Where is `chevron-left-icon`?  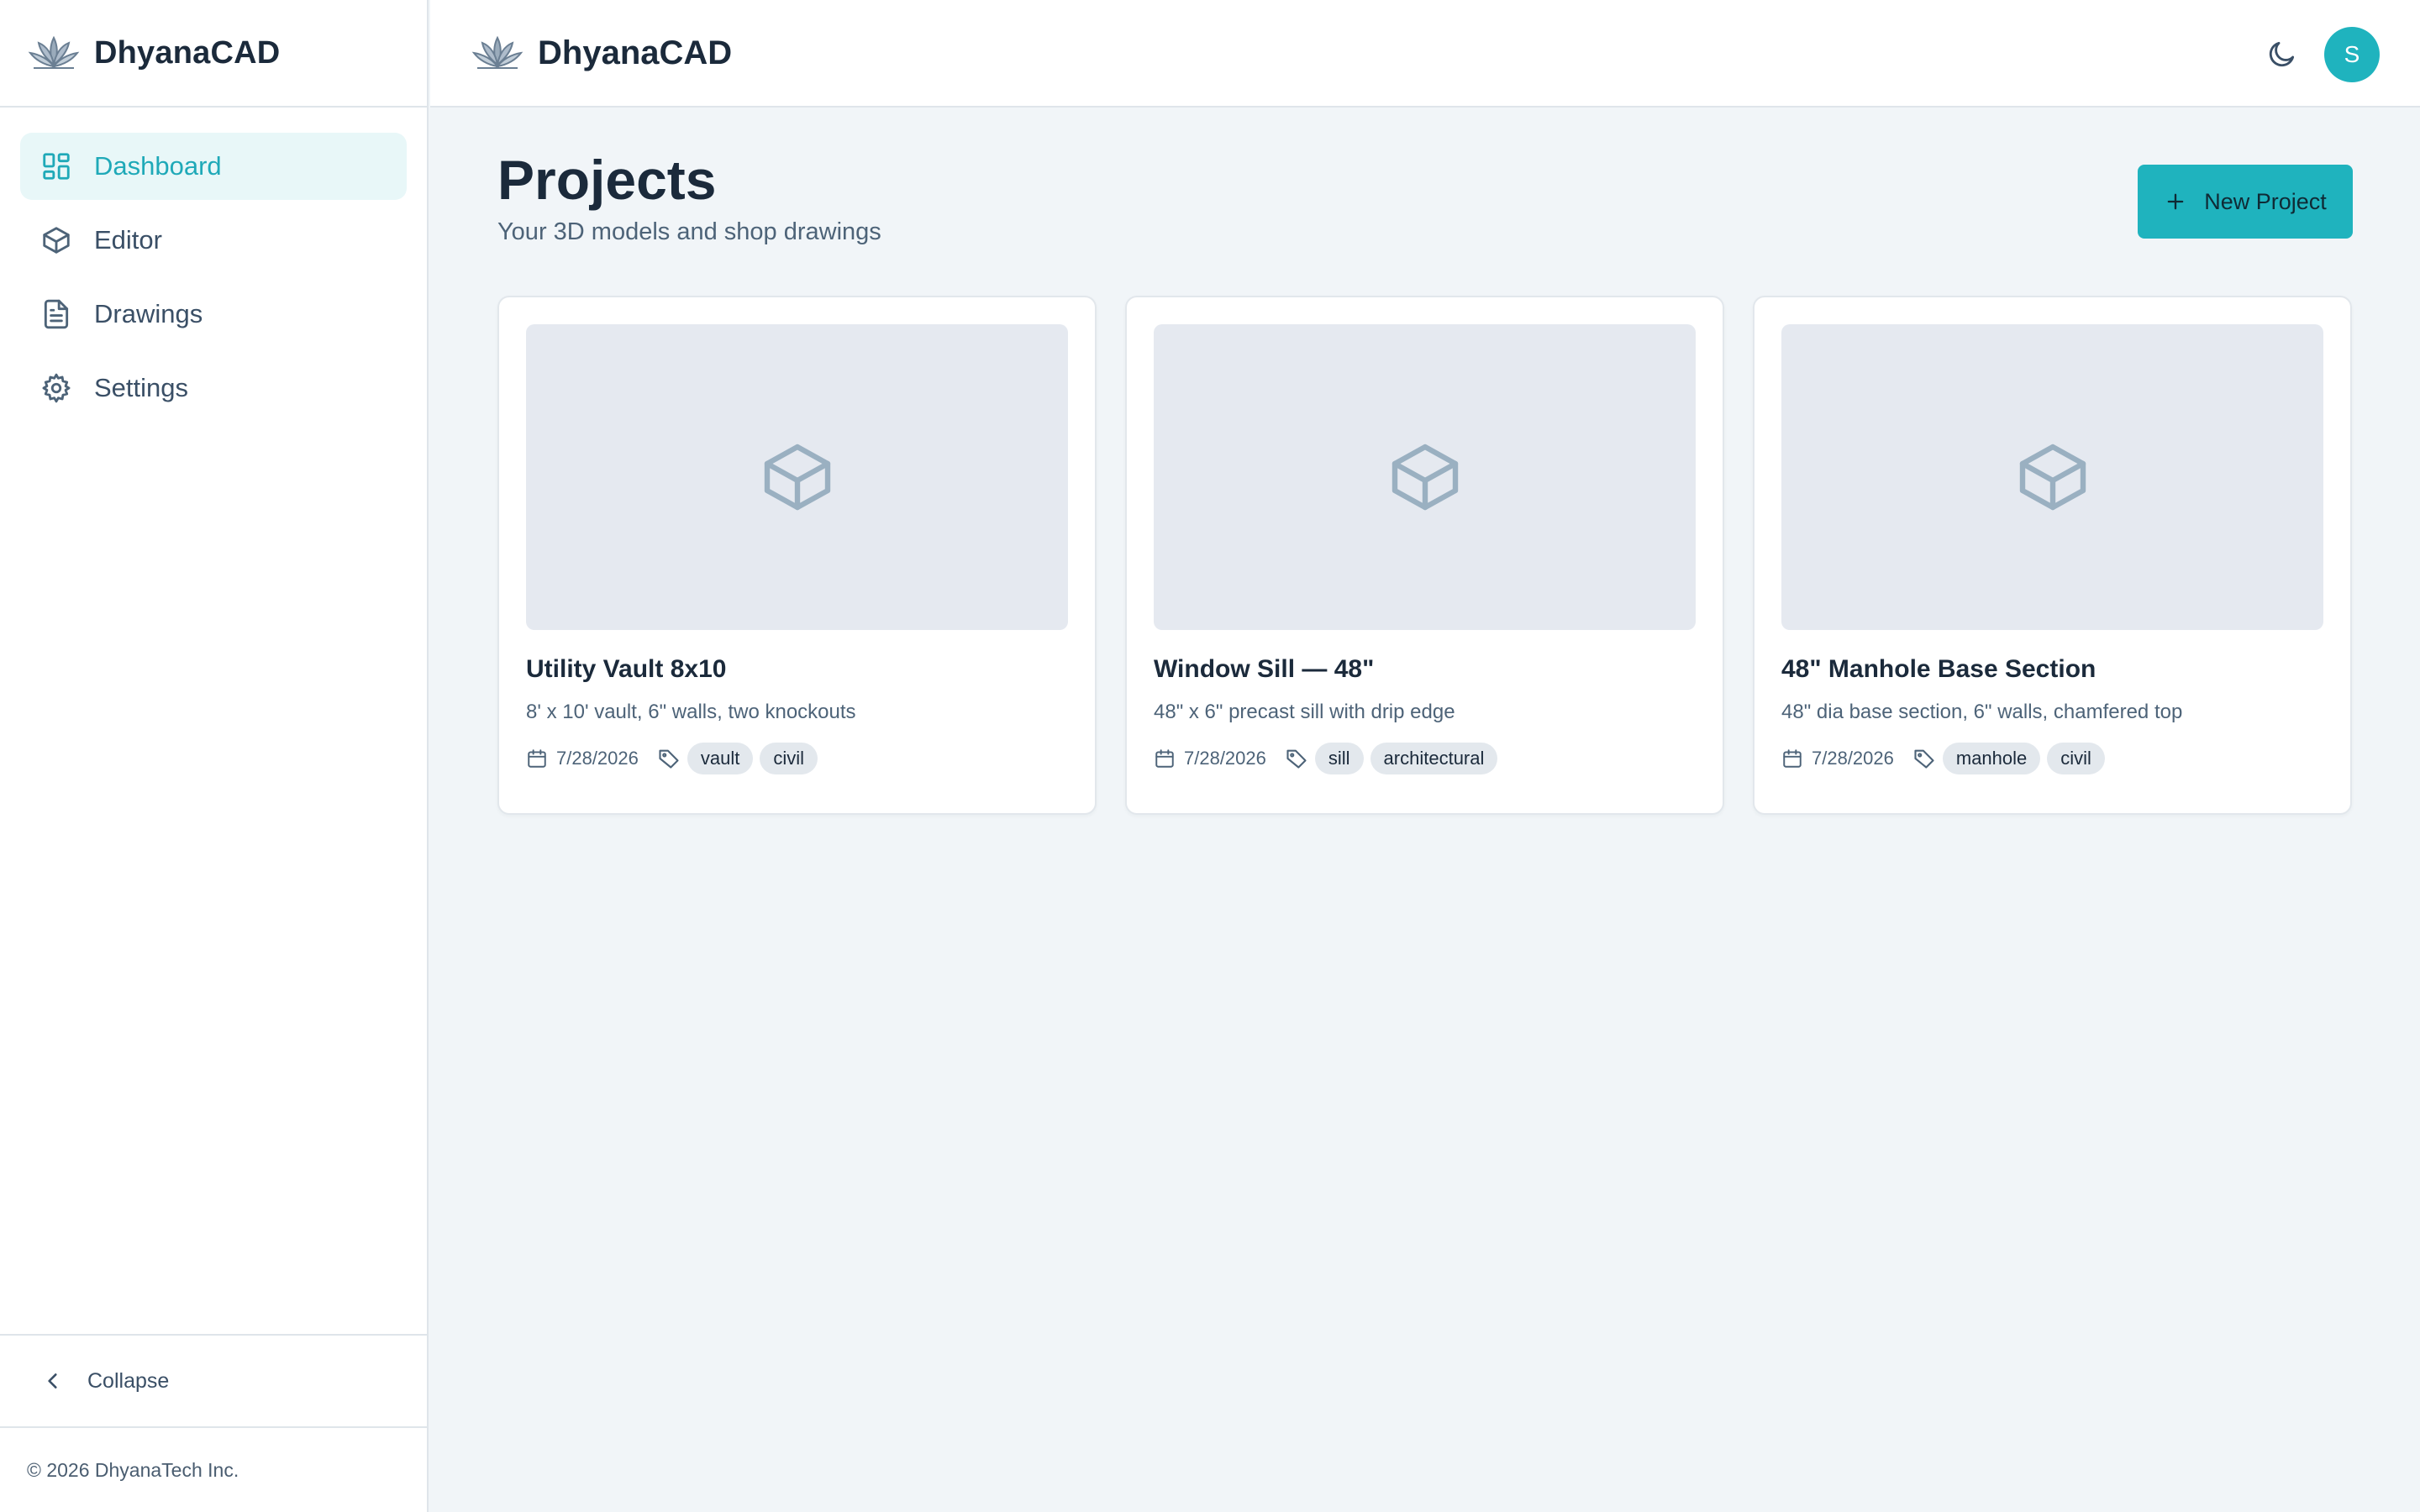
chevron-left-icon is located at coordinates (52, 1381).